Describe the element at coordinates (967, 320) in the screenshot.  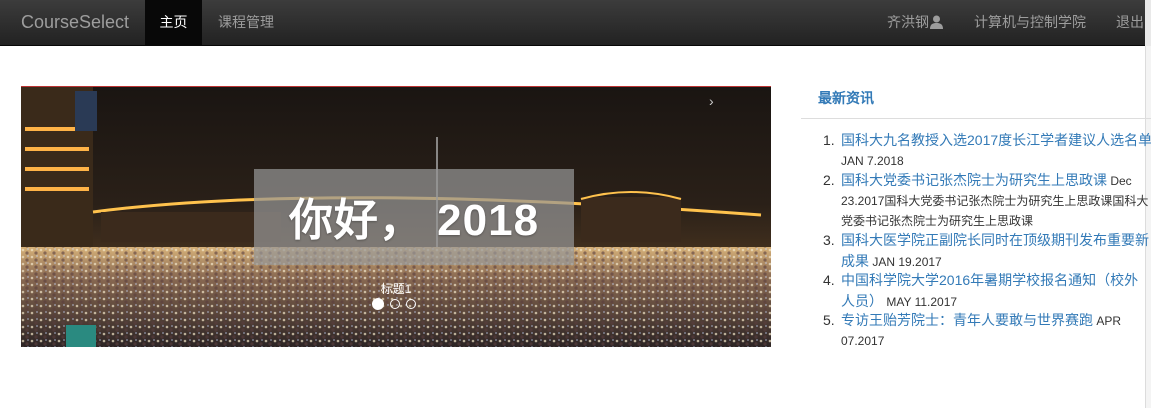
I see `news-link: 专访王贻芳院士：青年人要敢与世界赛跑` at that location.